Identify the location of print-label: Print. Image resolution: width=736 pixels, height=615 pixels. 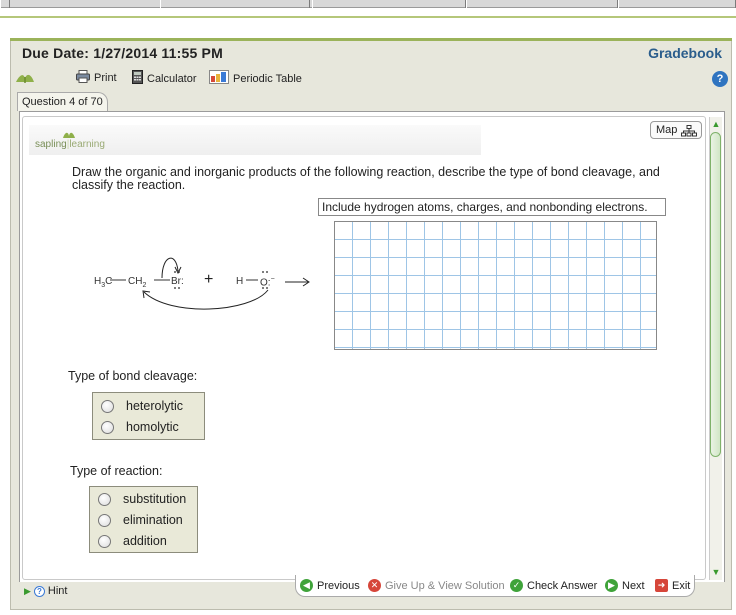
(105, 78).